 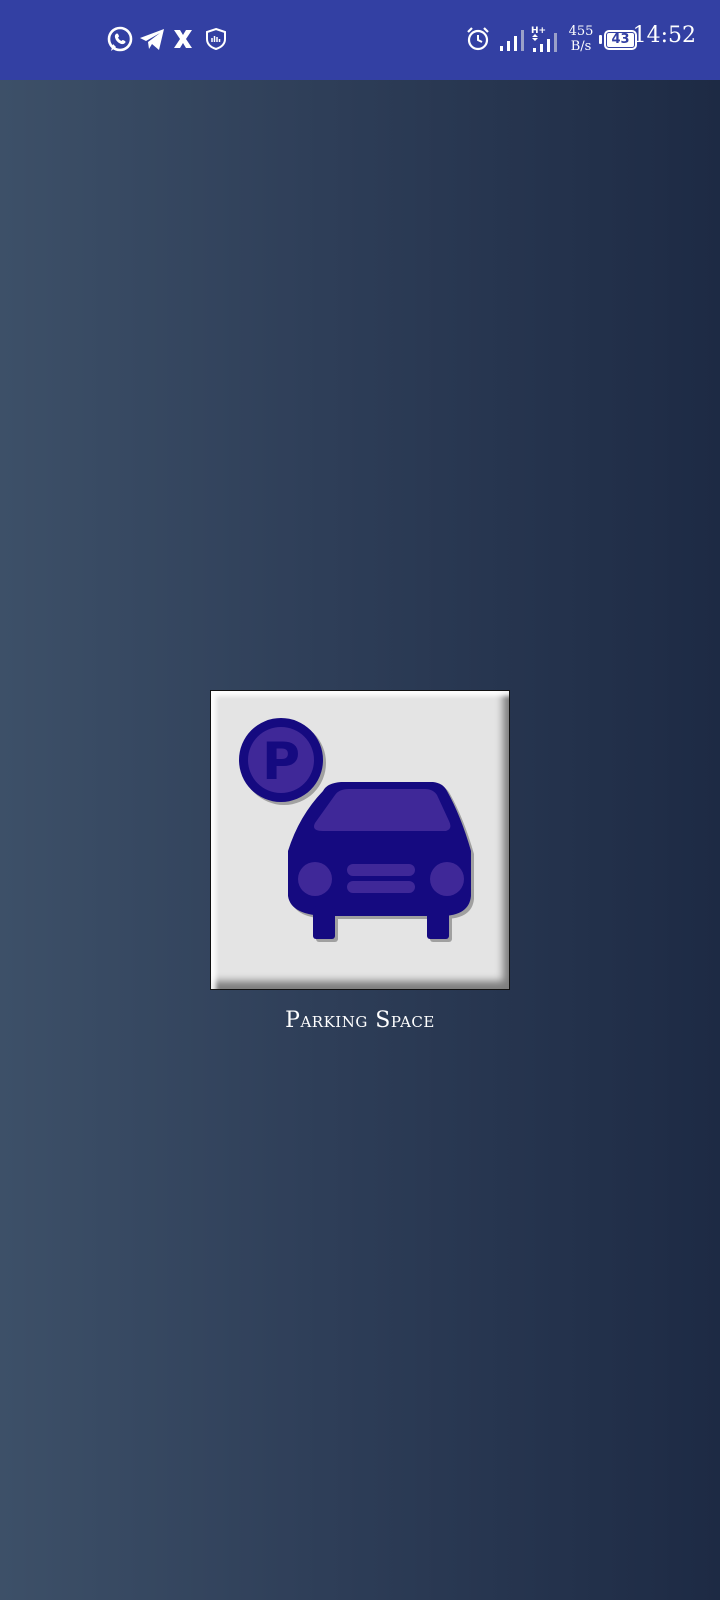 What do you see at coordinates (581, 31) in the screenshot?
I see `network-speed-value: 455` at bounding box center [581, 31].